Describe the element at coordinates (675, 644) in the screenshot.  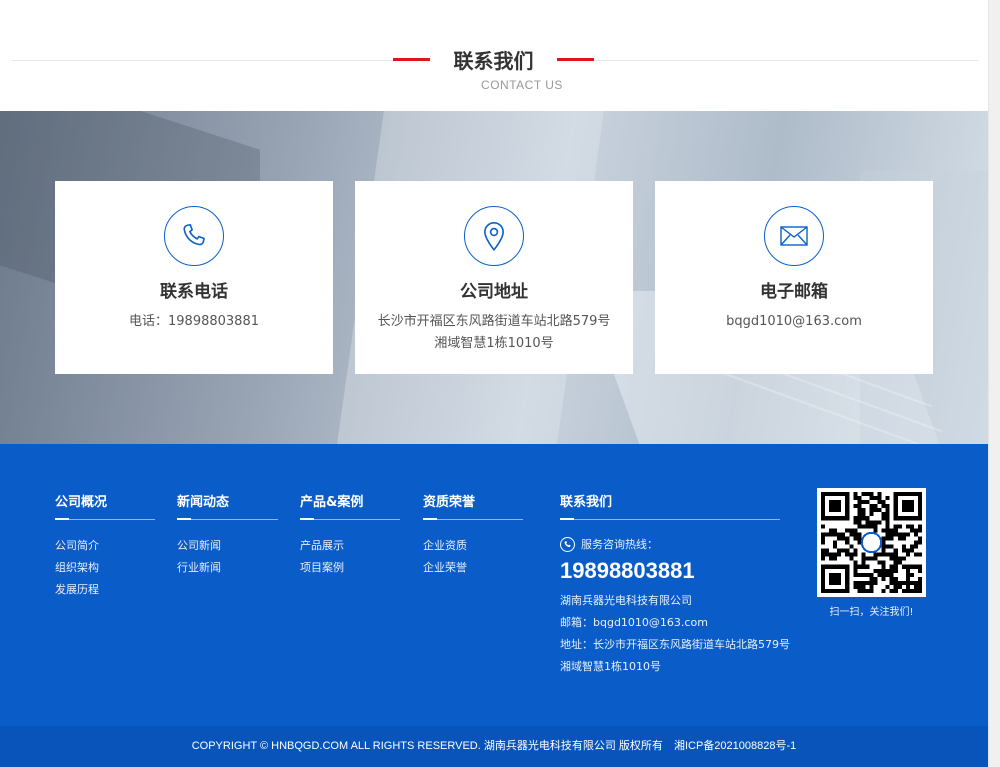
I see `footer-address-line-1: 地址：长沙市开福区东风路街道车站北路579号` at that location.